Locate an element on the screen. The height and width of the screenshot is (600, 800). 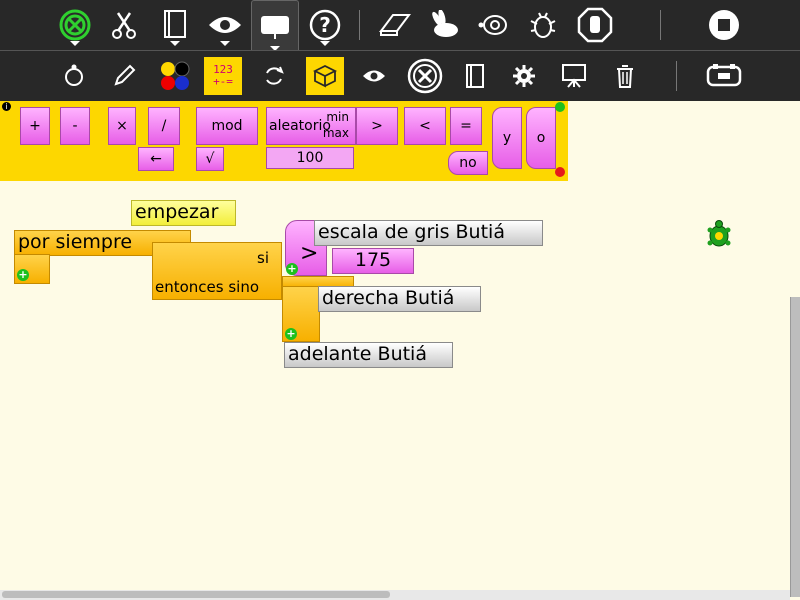
cut-icon is located at coordinates (124, 25).